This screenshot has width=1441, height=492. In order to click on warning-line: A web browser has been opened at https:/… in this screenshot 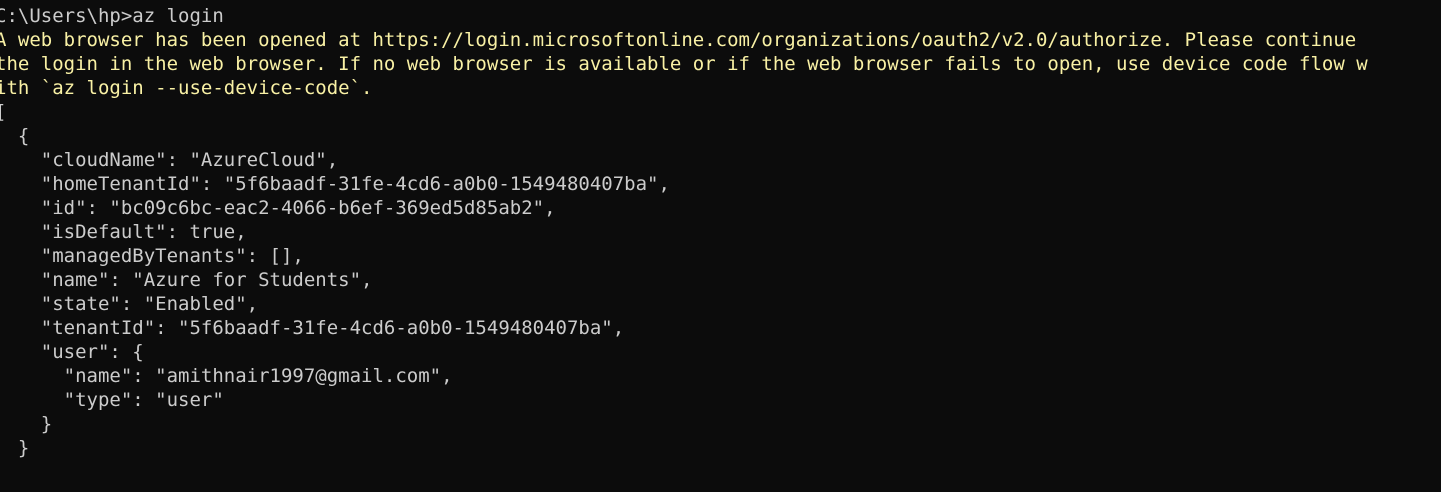, I will do `click(678, 40)`.